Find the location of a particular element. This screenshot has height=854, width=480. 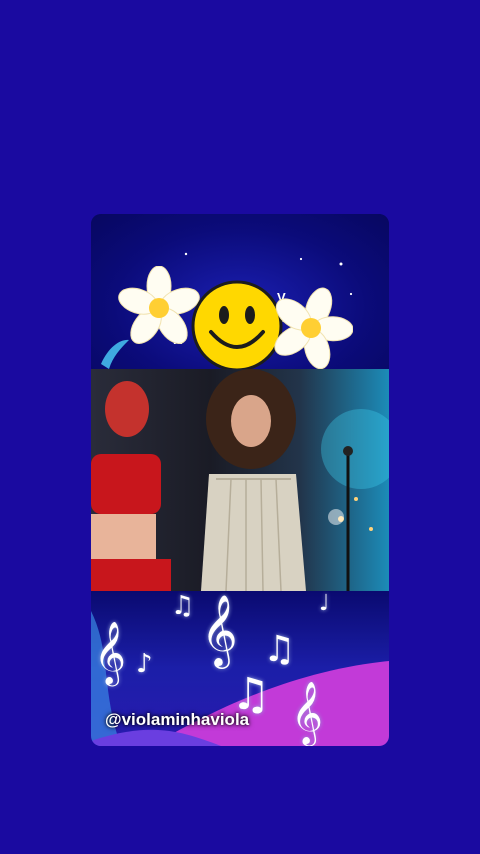

music-decoration: 𝄞 𝄞 𝄞 ♫ ♫ ♪ ♫ ♩ @violaminhaviola is located at coordinates (240, 668).